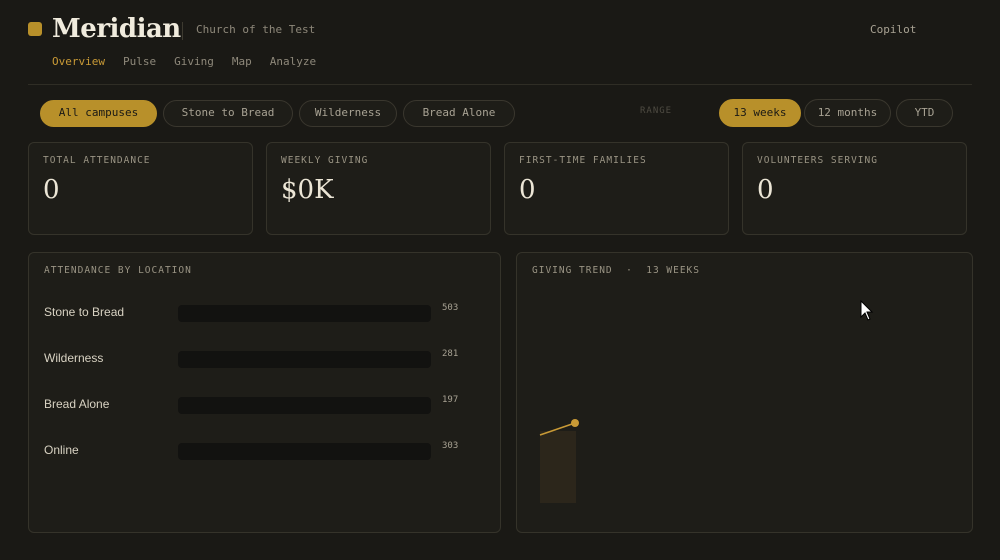 The height and width of the screenshot is (560, 1000). What do you see at coordinates (98, 113) in the screenshot?
I see `filter-all-campuses: All campuses` at bounding box center [98, 113].